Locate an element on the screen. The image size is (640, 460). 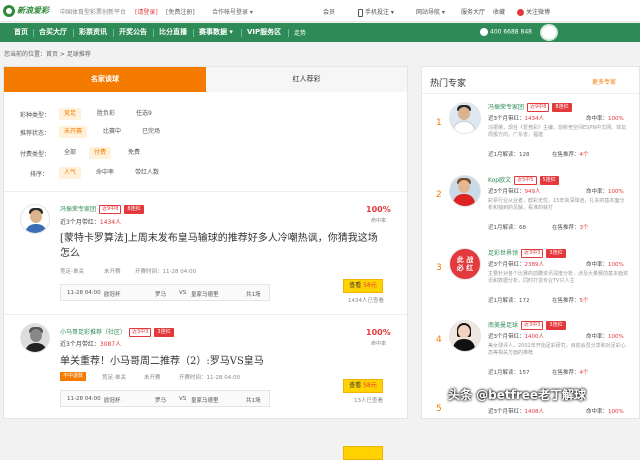
footer-label: 在售推荐： is located at coordinates (566, 228).